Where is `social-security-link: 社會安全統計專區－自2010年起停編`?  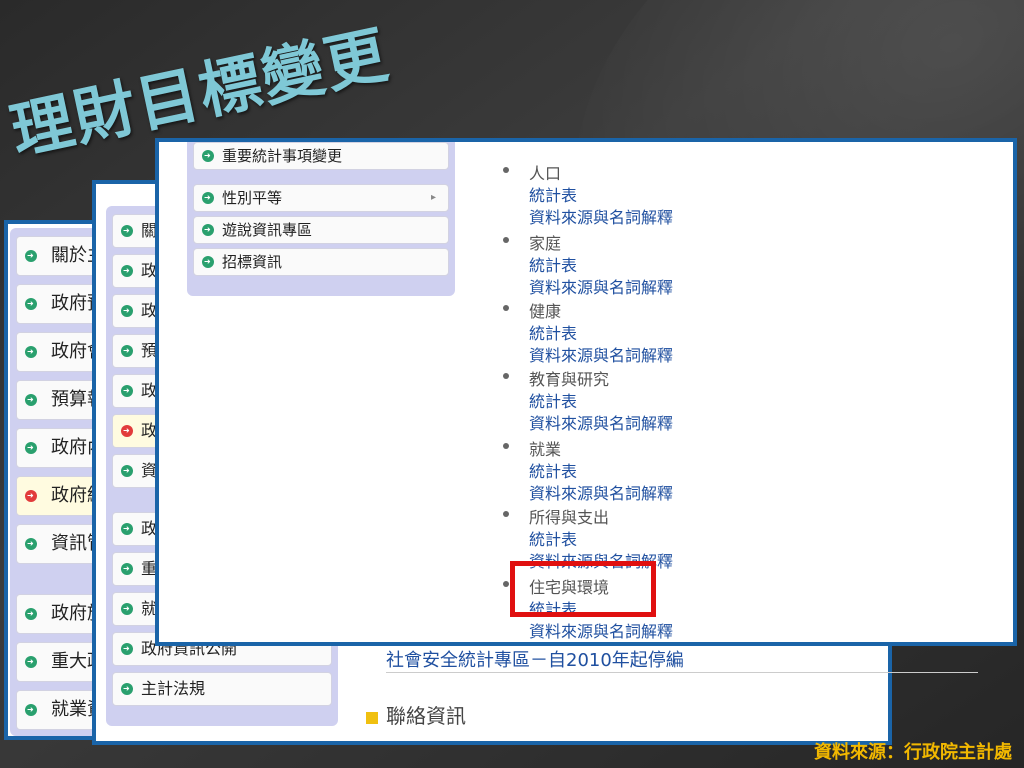 social-security-link: 社會安全統計專區－自2010年起停編 is located at coordinates (535, 659).